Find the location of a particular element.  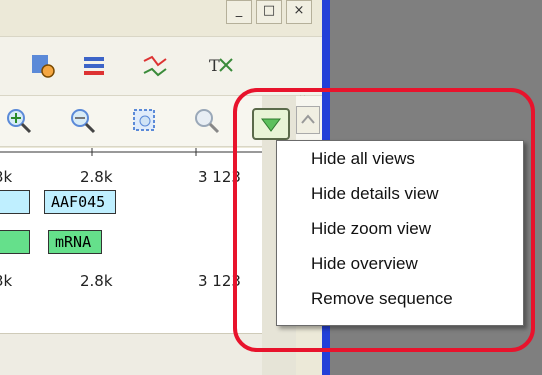

feature-arrow-left-cyan is located at coordinates (15, 202).